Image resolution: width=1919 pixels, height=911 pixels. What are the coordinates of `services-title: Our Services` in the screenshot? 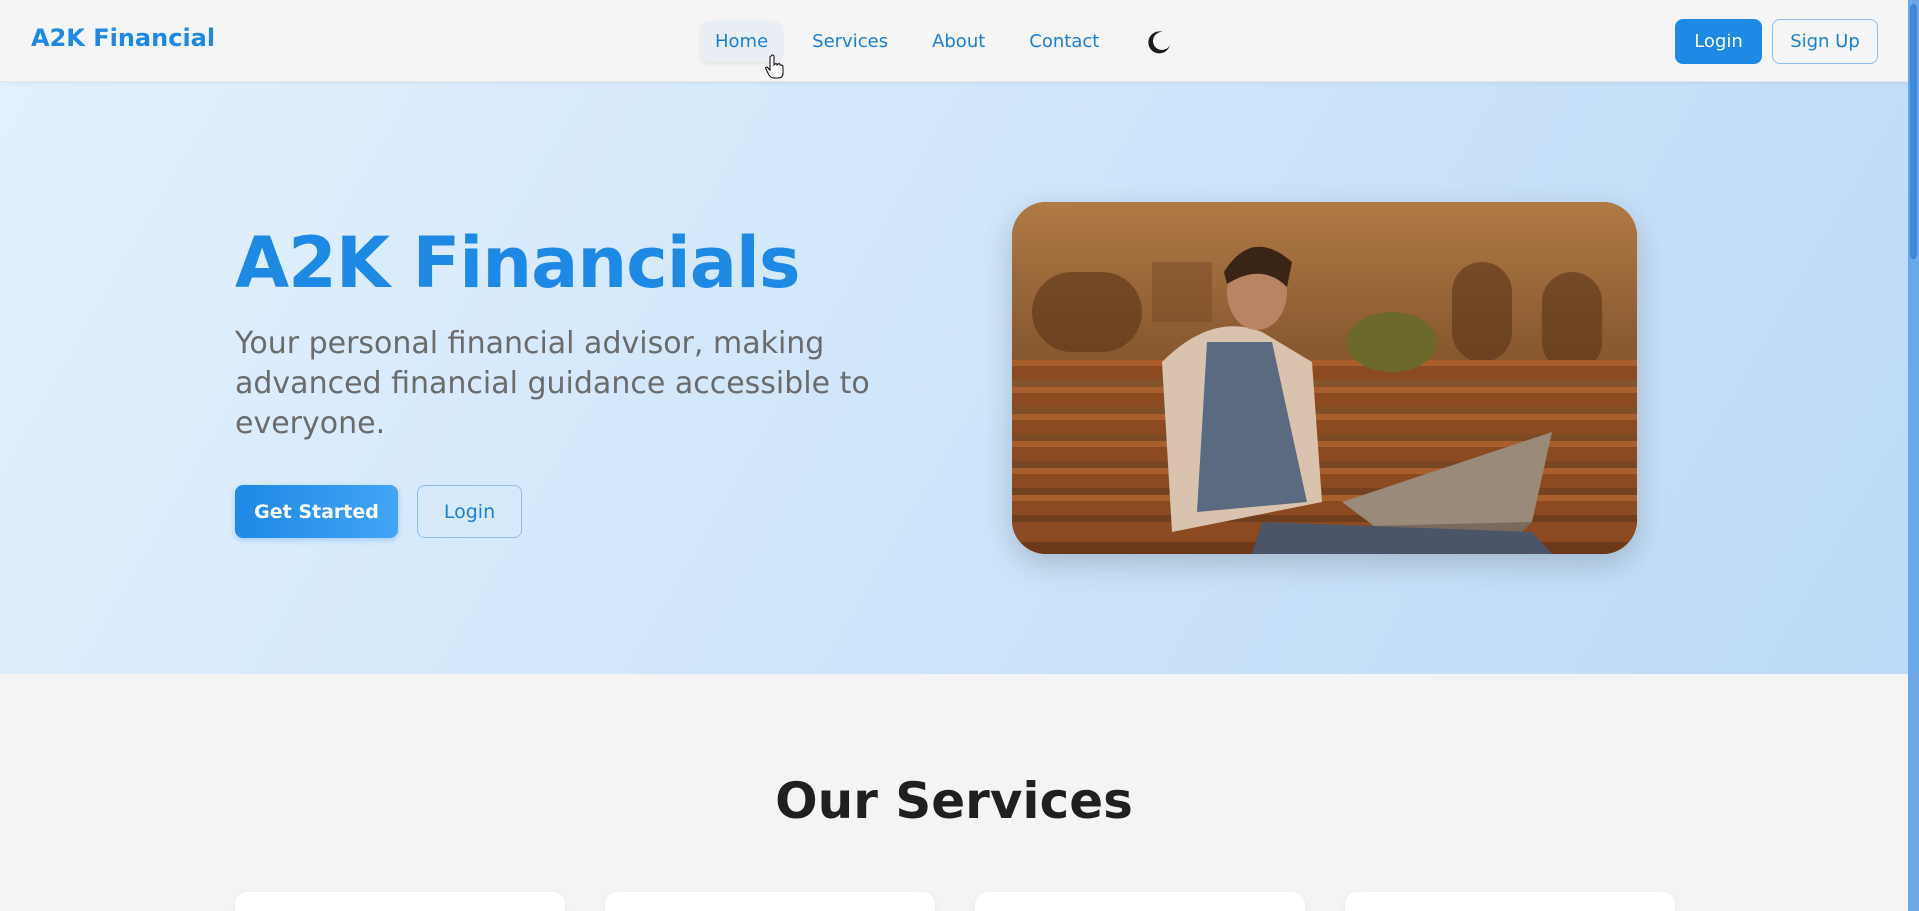 It's located at (954, 801).